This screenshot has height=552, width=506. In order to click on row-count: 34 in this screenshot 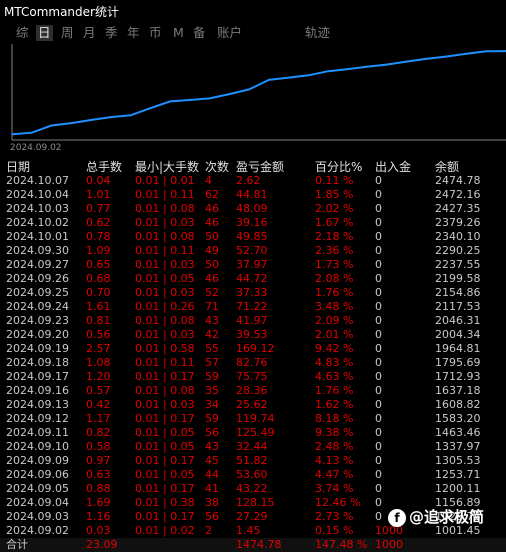, I will do `click(212, 404)`.